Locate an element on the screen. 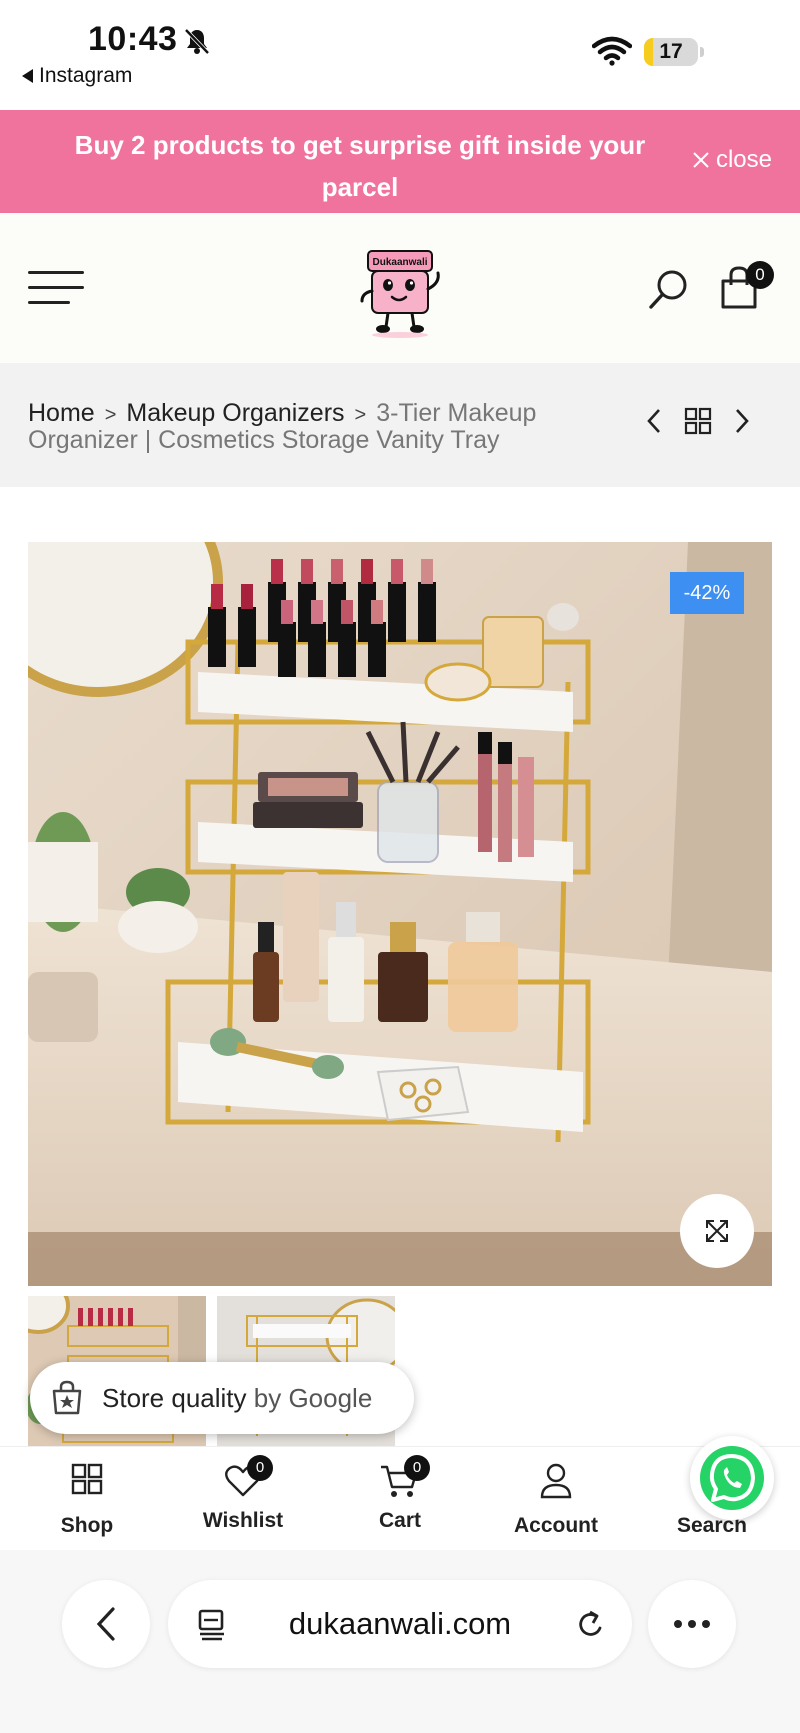  more-dots-icon is located at coordinates (692, 1624).